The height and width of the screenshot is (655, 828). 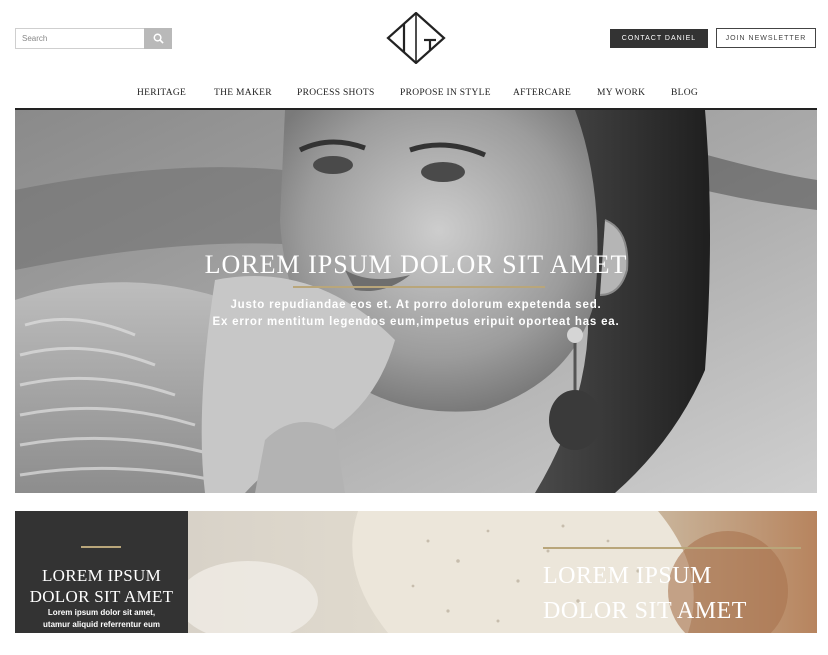 What do you see at coordinates (101, 624) in the screenshot?
I see `promo-left-text-line-2: utamur aliquid referrentur eum` at bounding box center [101, 624].